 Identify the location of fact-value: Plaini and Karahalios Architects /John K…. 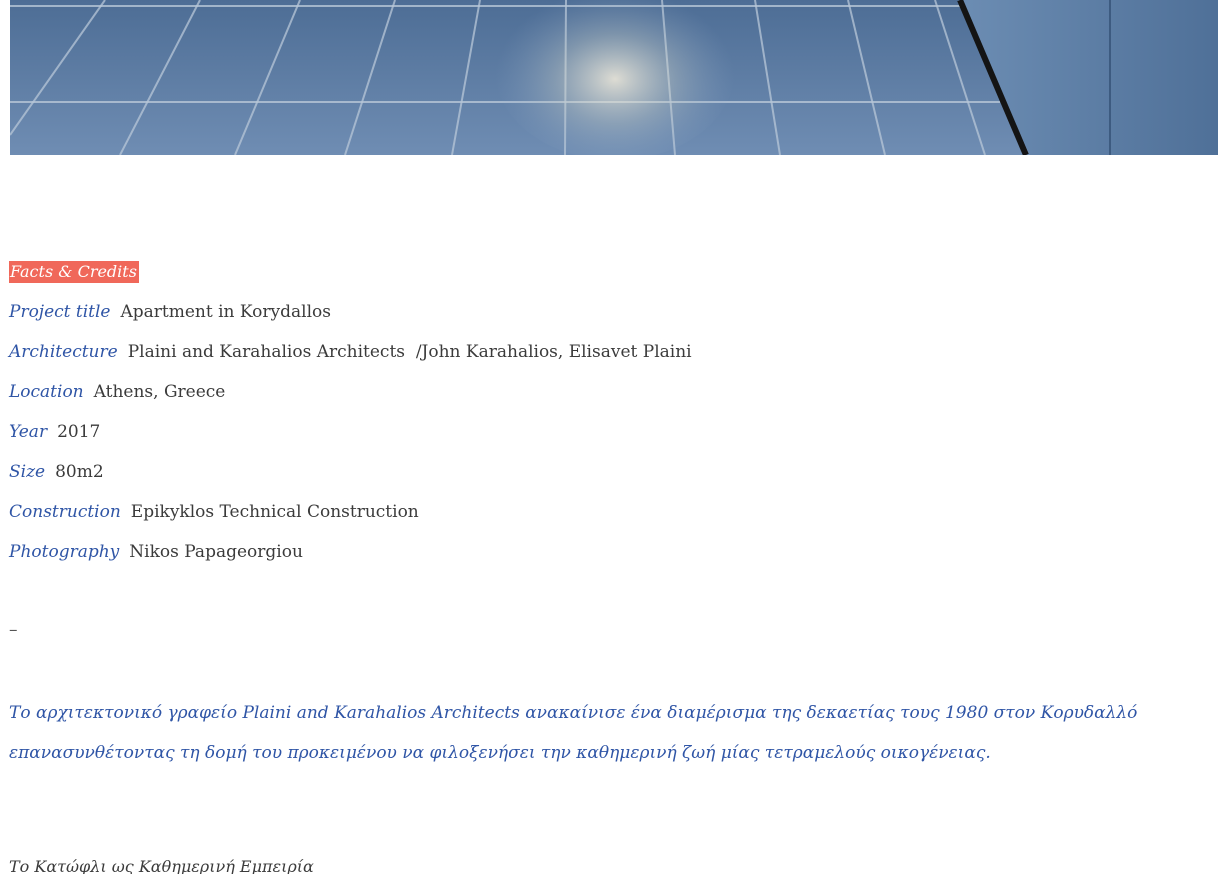
(409, 352).